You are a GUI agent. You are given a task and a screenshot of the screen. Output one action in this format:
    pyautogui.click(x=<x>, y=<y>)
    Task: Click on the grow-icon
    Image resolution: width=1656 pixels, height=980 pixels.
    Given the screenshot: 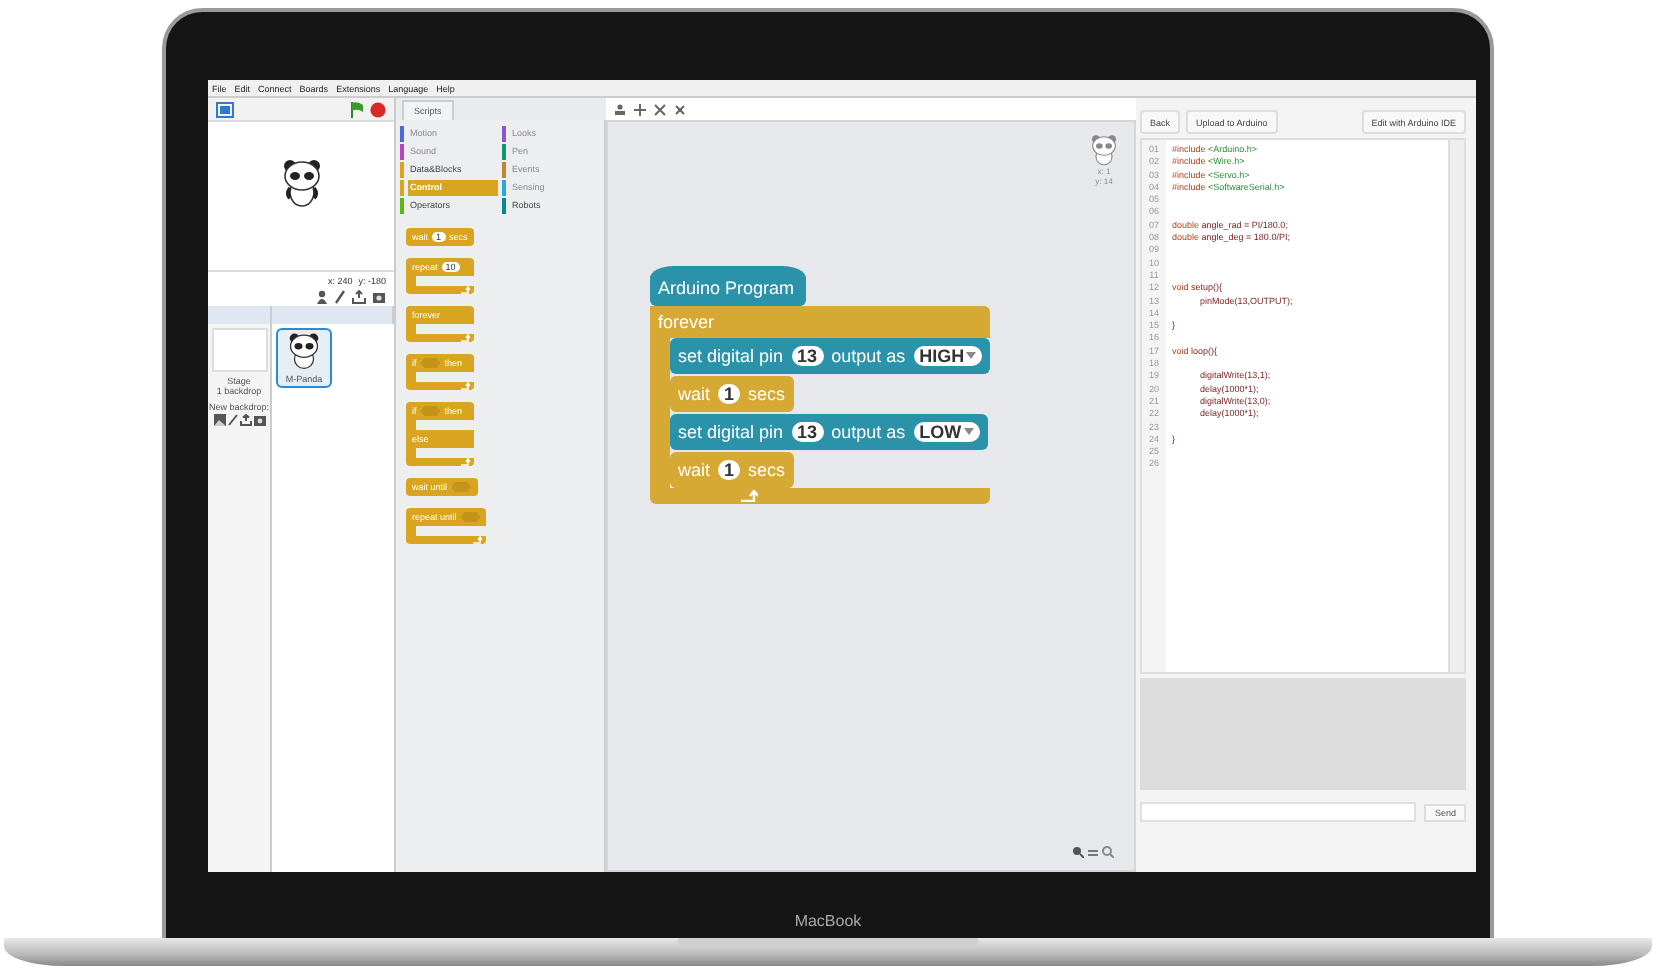 What is the action you would take?
    pyautogui.click(x=660, y=109)
    